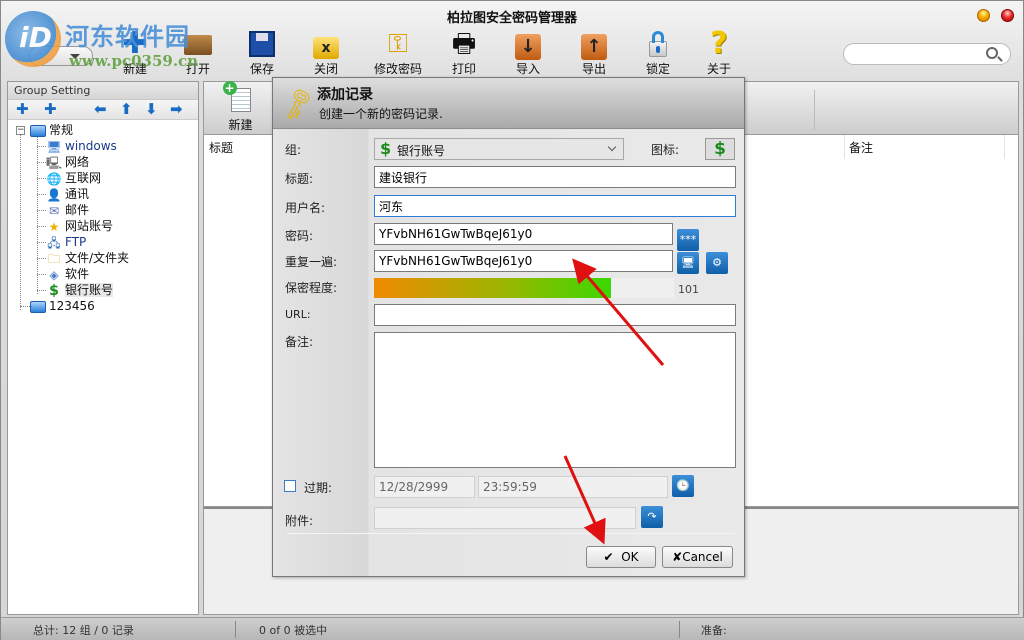 Image resolution: width=1024 pixels, height=640 pixels. Describe the element at coordinates (103, 146) in the screenshot. I see `tree-node-item: 🖥 windows` at that location.